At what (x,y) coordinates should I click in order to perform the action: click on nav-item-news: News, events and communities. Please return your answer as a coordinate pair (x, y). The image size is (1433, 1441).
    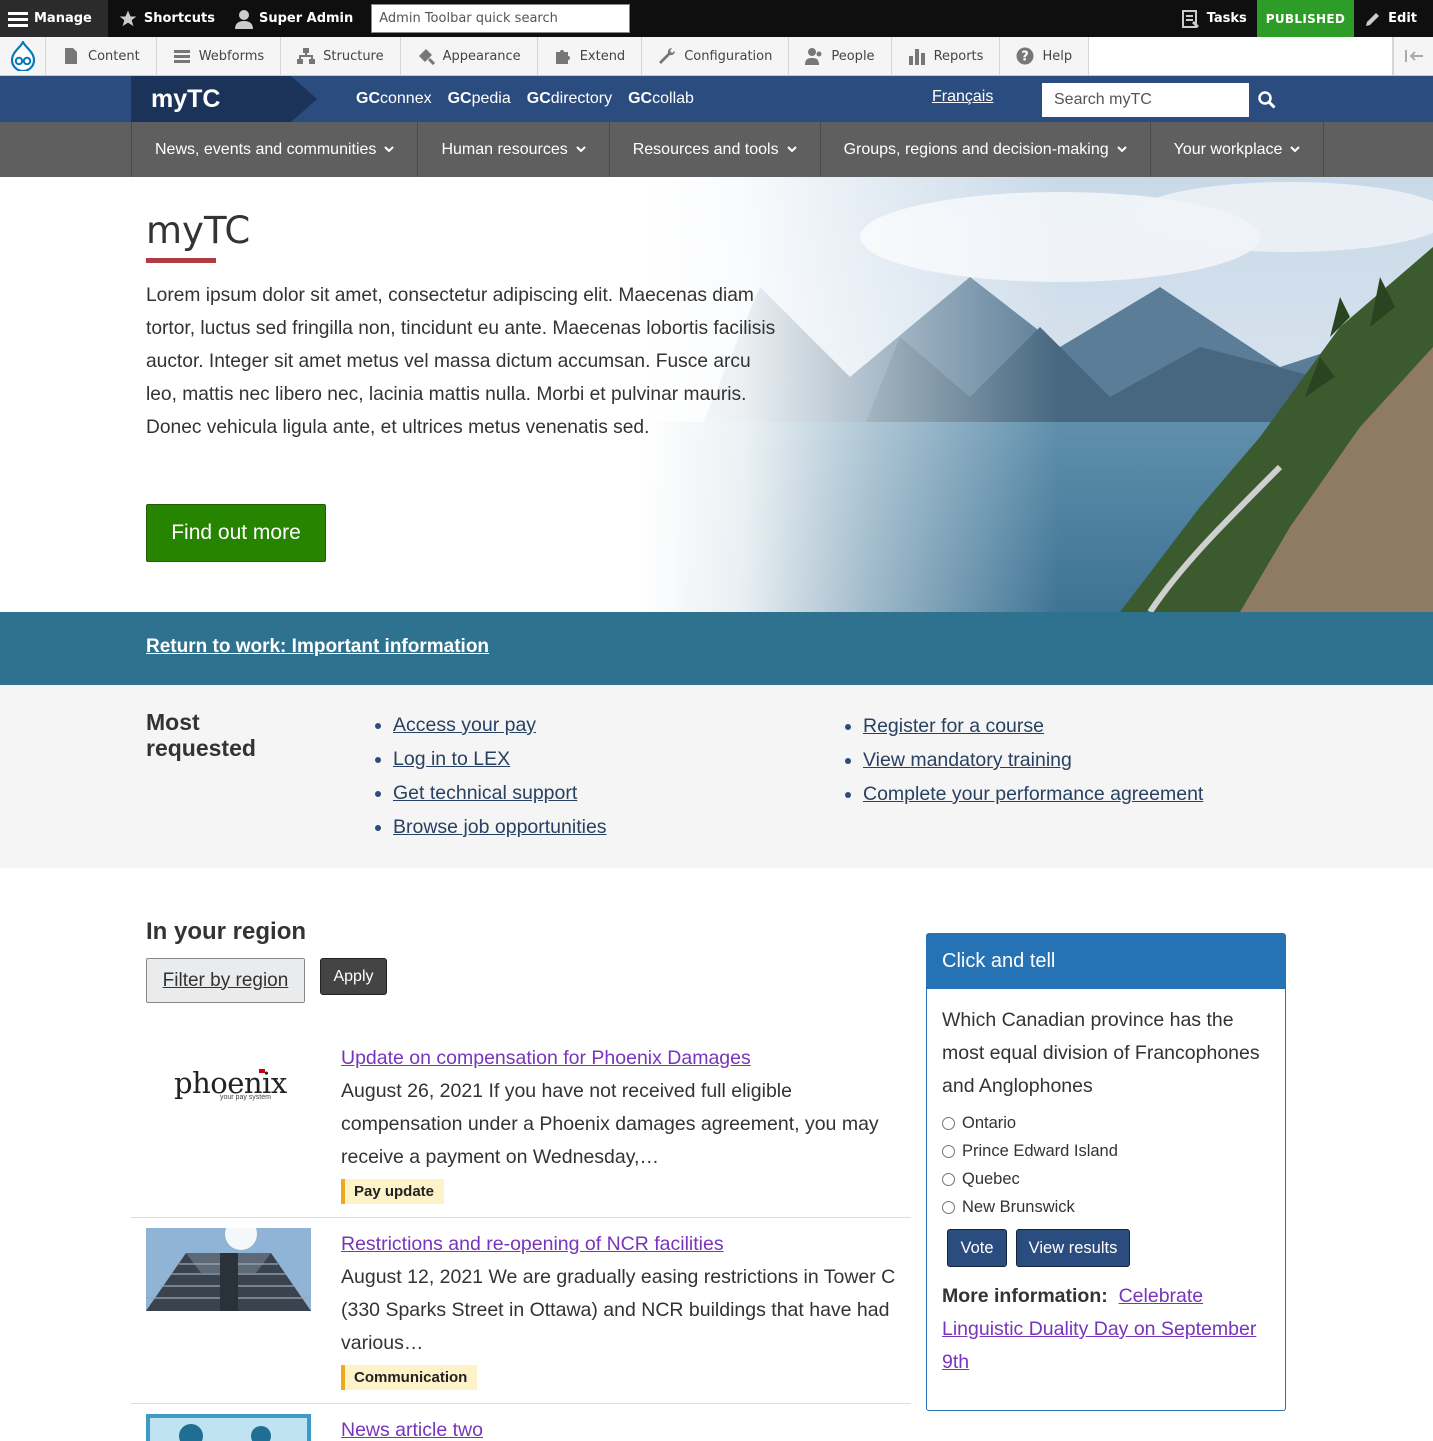
    Looking at the image, I should click on (275, 149).